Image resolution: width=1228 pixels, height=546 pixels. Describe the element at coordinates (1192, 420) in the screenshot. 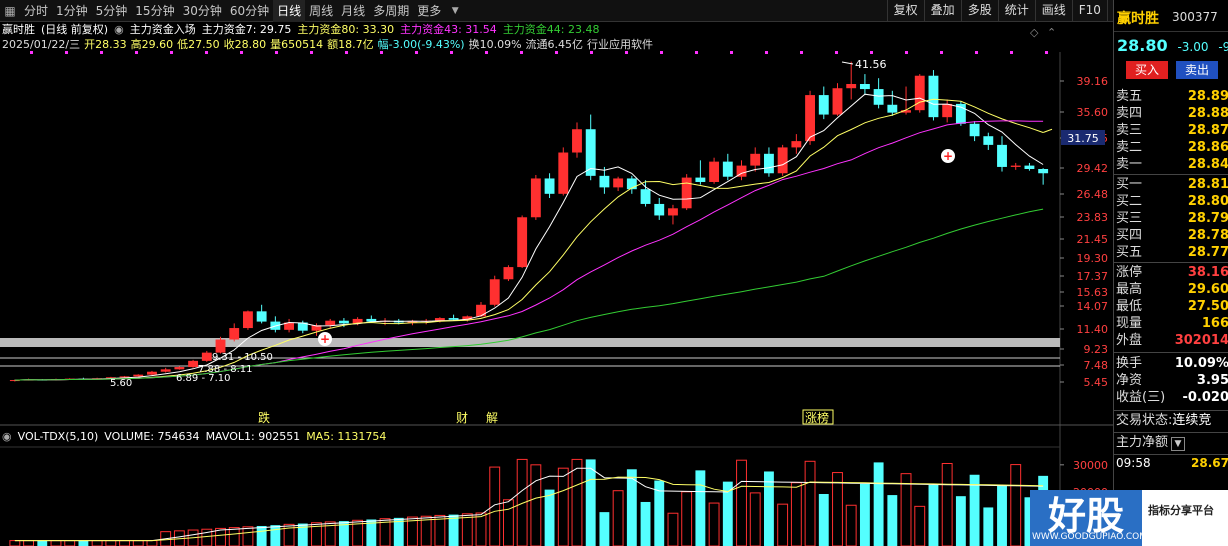

I see `trade-status: 连续竞` at that location.